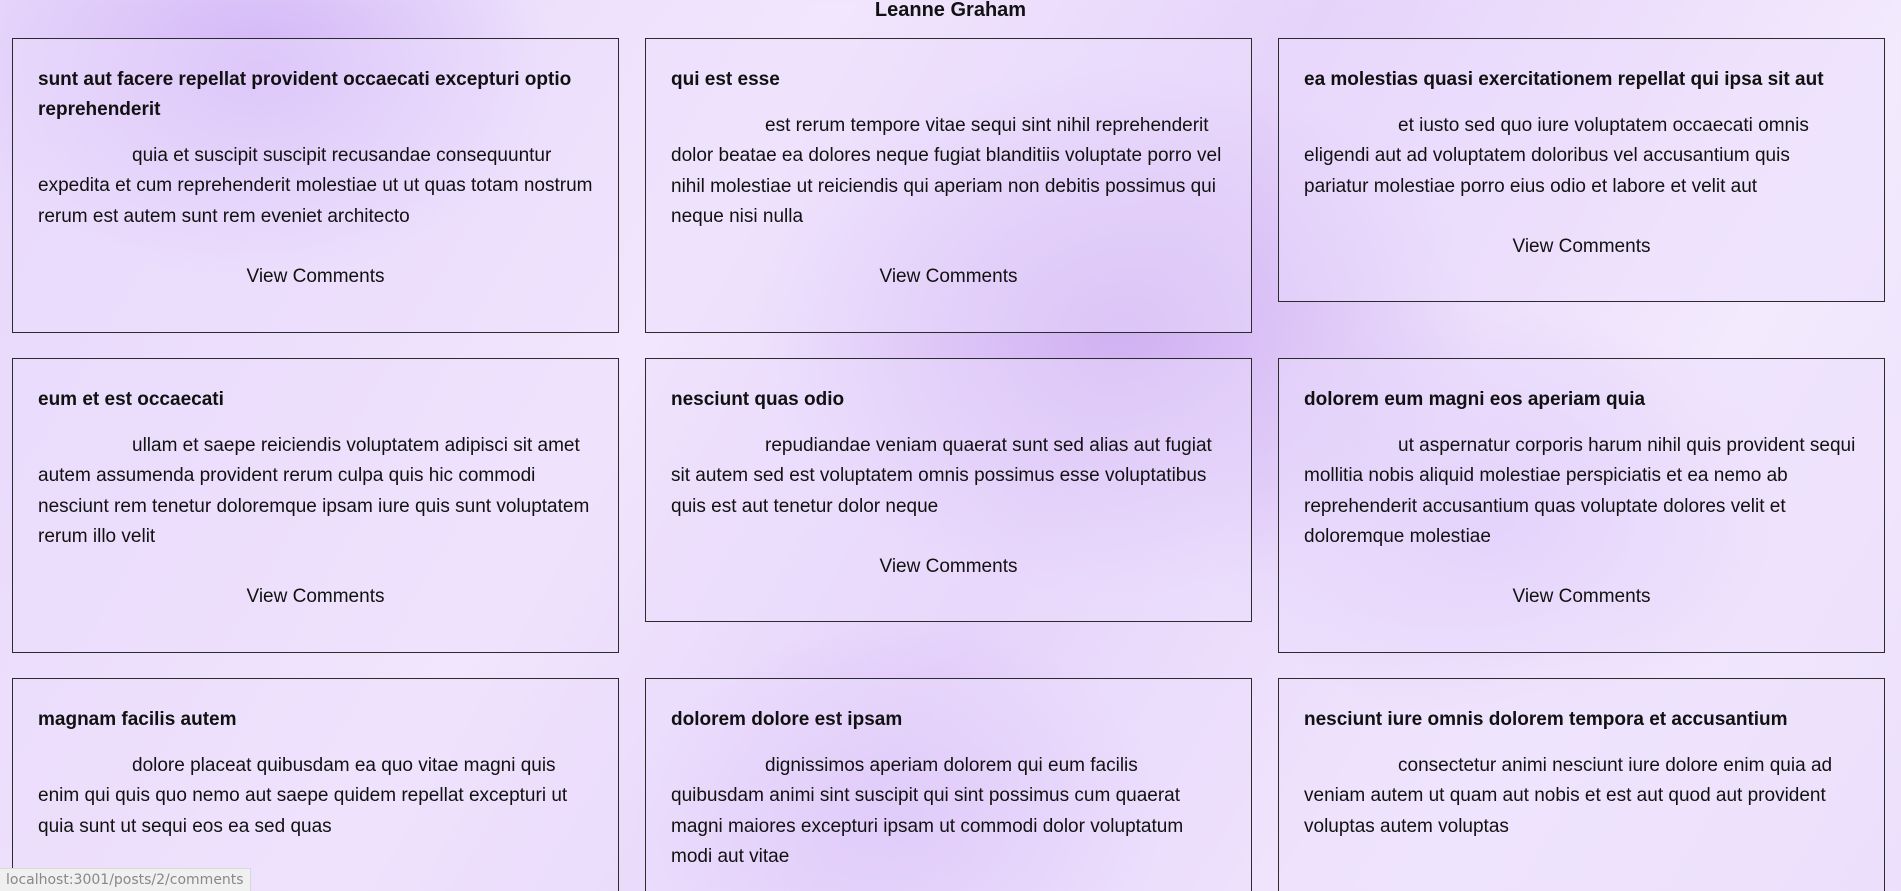 This screenshot has height=891, width=1901. What do you see at coordinates (787, 719) in the screenshot?
I see `post-title: dolorem dolore est ipsam` at bounding box center [787, 719].